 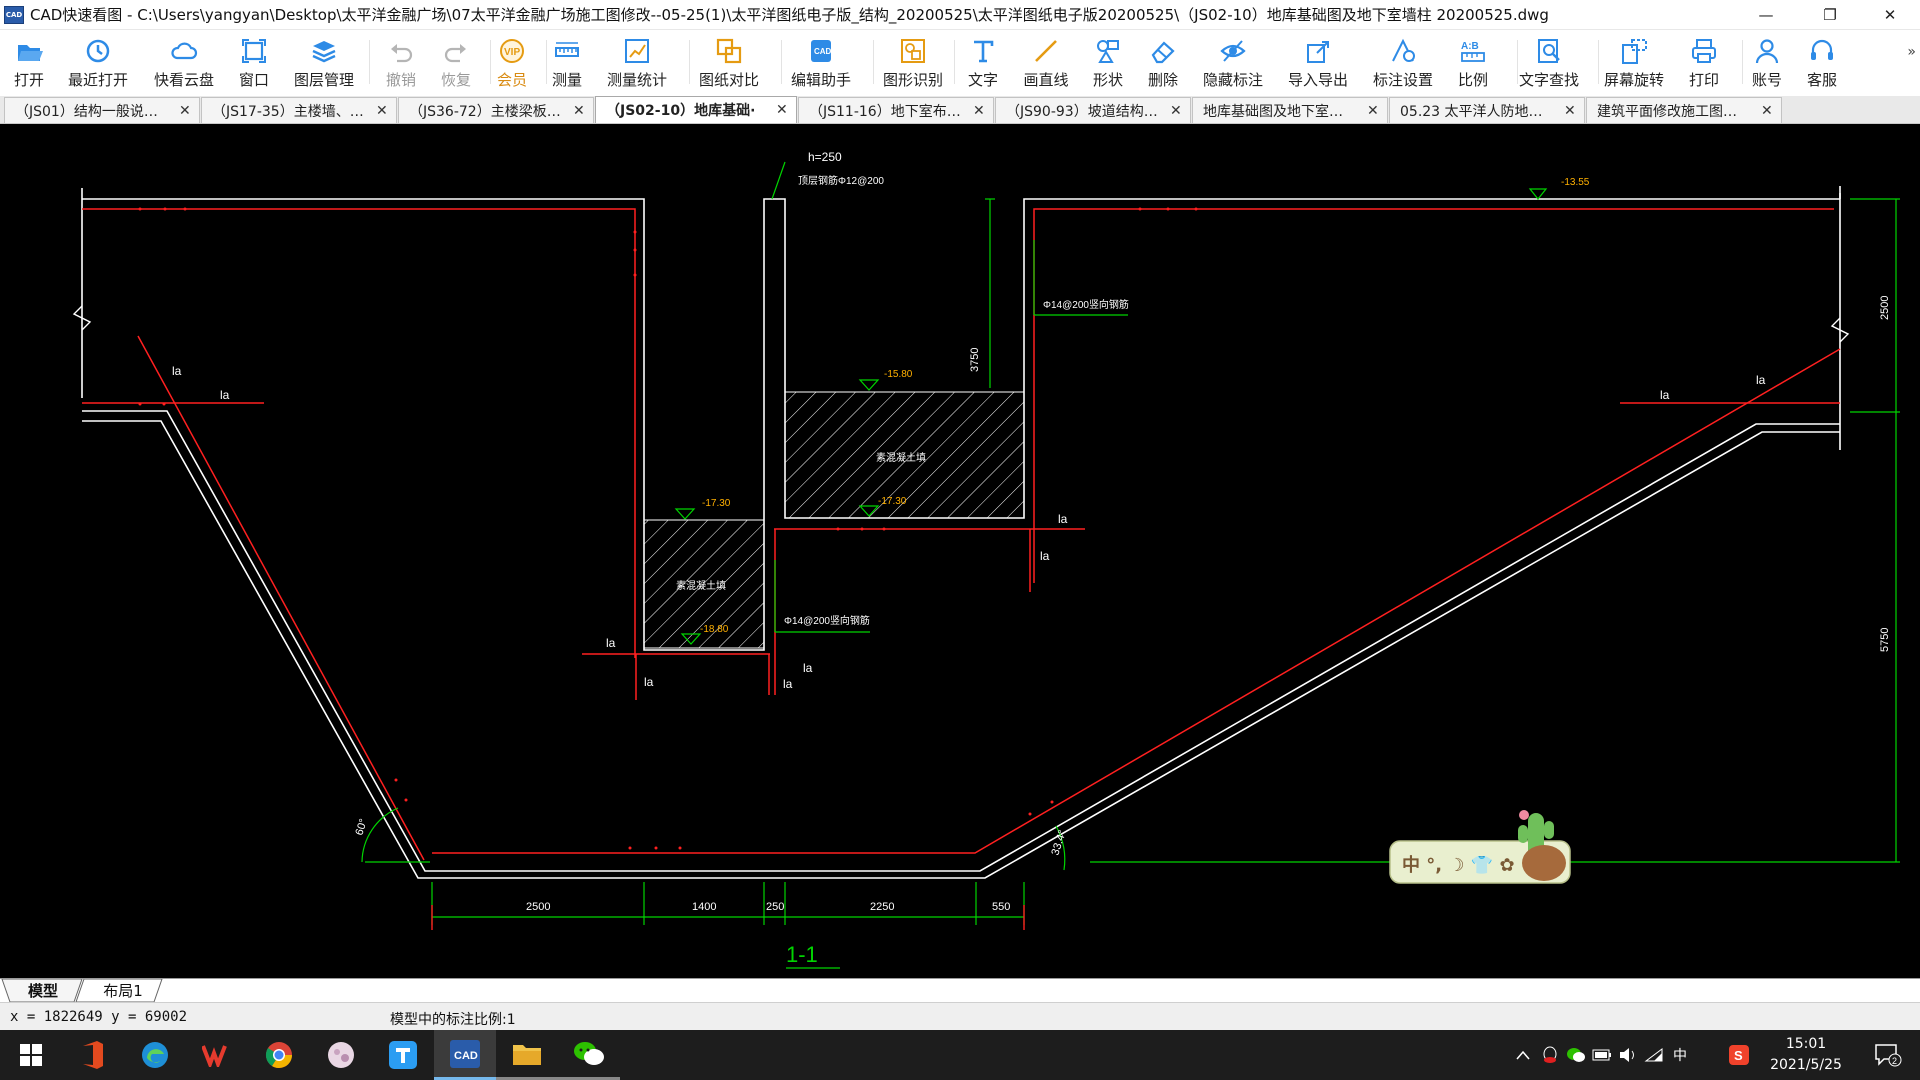 What do you see at coordinates (1001, 907) in the screenshot?
I see `bottom-dim-550: 550` at bounding box center [1001, 907].